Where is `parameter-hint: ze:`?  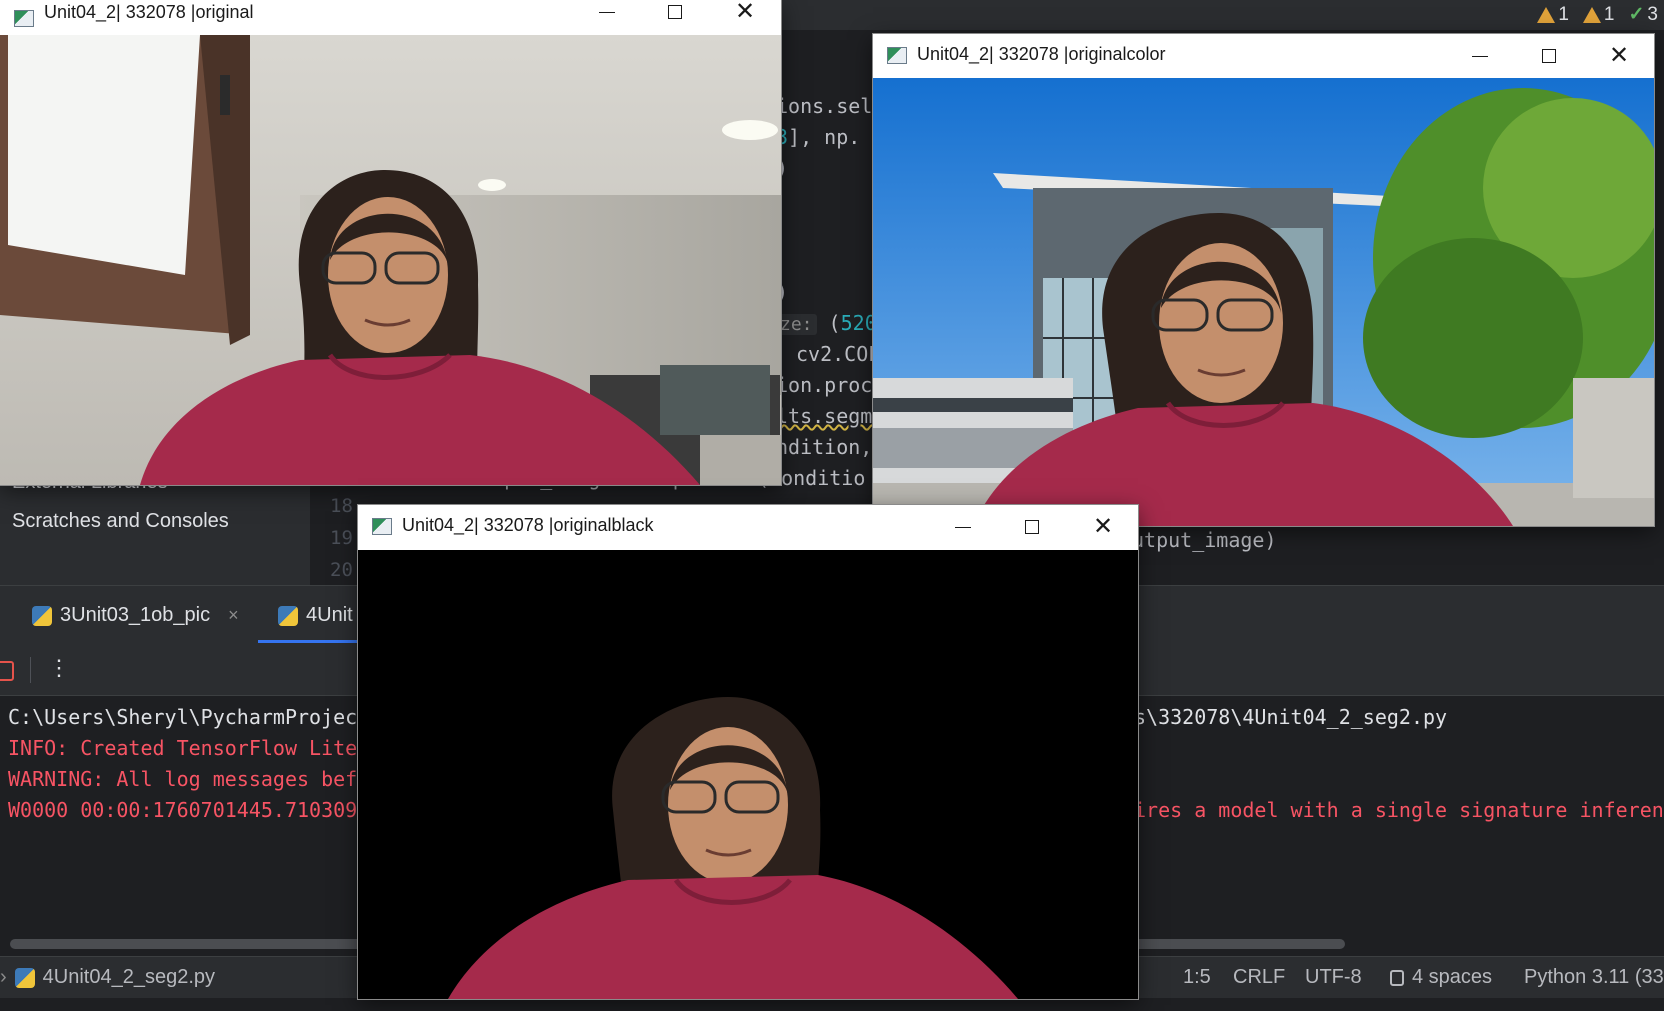
parameter-hint: ze: is located at coordinates (796, 324).